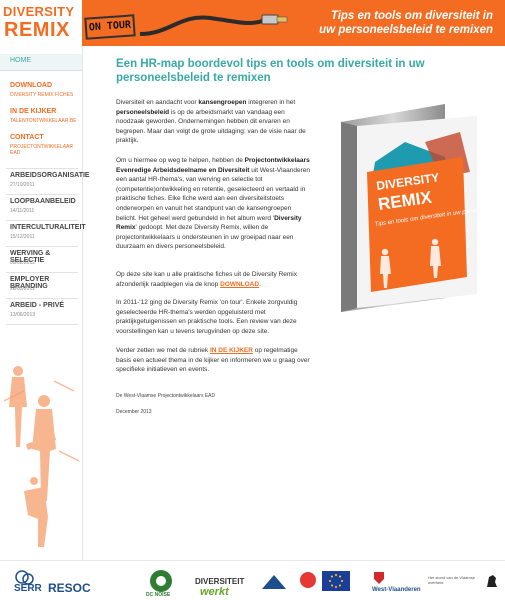 The height and width of the screenshot is (600, 505). I want to click on download-link: DOWNLOAD, so click(239, 284).